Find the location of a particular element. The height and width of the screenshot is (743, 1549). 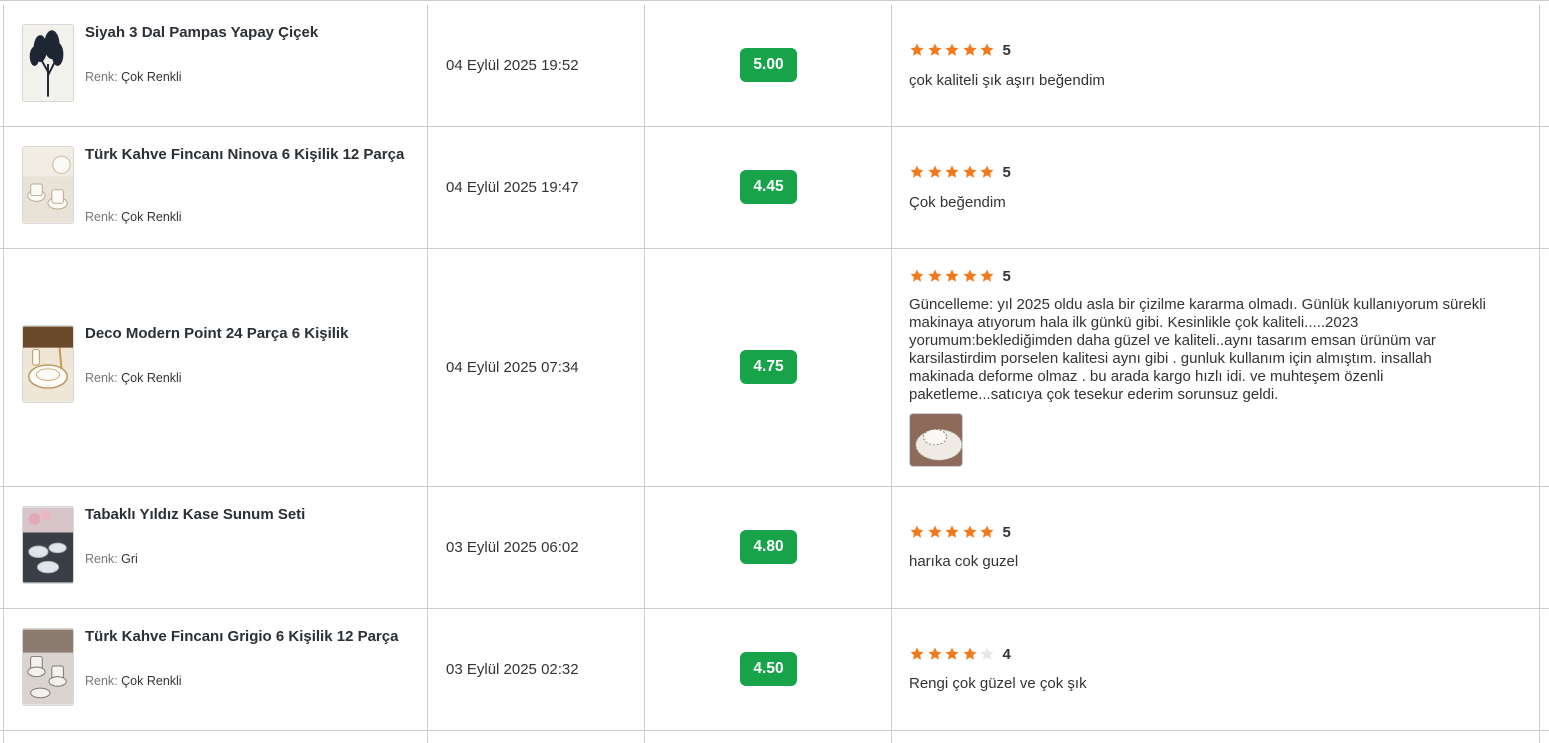

product-cell is located at coordinates (215, 737).